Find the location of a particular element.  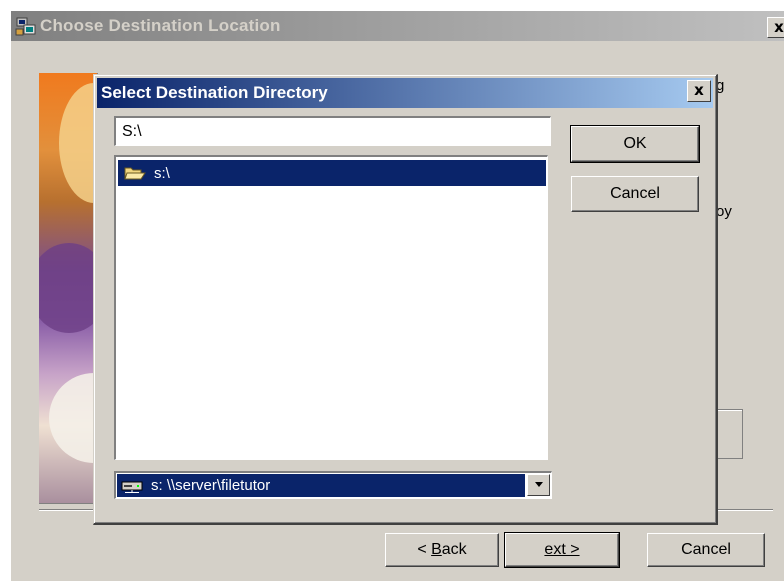

drive-select: s: \\server\filetutor is located at coordinates (333, 485).